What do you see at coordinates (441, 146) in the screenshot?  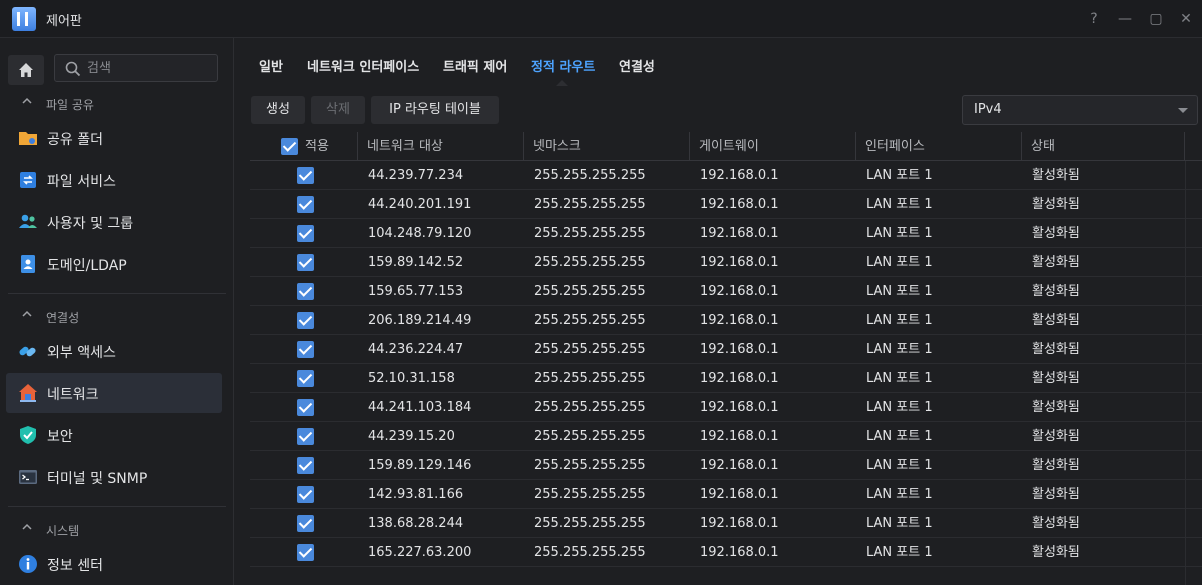 I see `column-header-destination: 네트워크 대상` at bounding box center [441, 146].